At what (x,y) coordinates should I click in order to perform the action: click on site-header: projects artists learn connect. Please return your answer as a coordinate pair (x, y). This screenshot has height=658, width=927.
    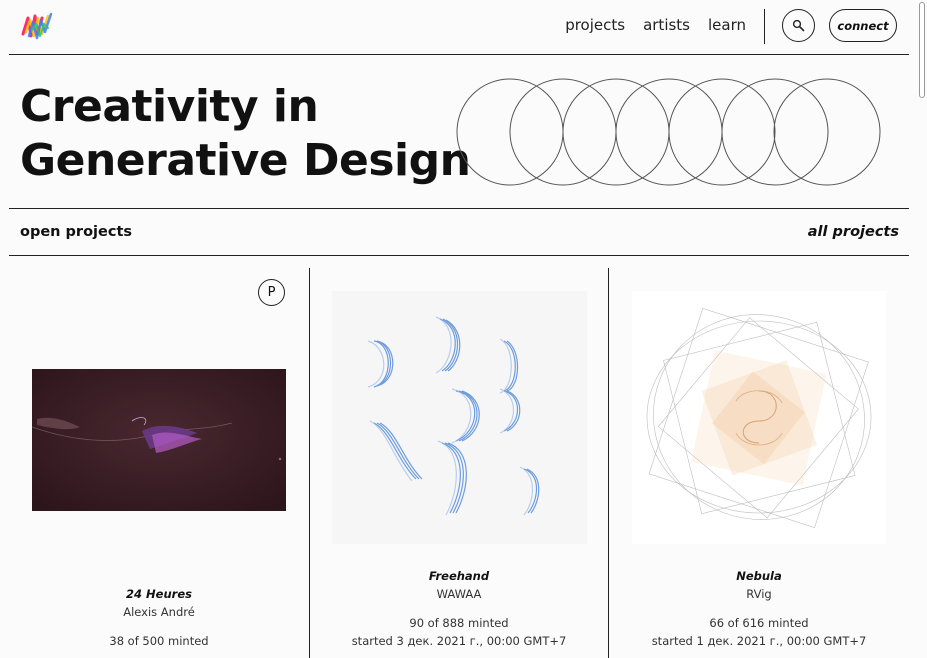
    Looking at the image, I should click on (455, 27).